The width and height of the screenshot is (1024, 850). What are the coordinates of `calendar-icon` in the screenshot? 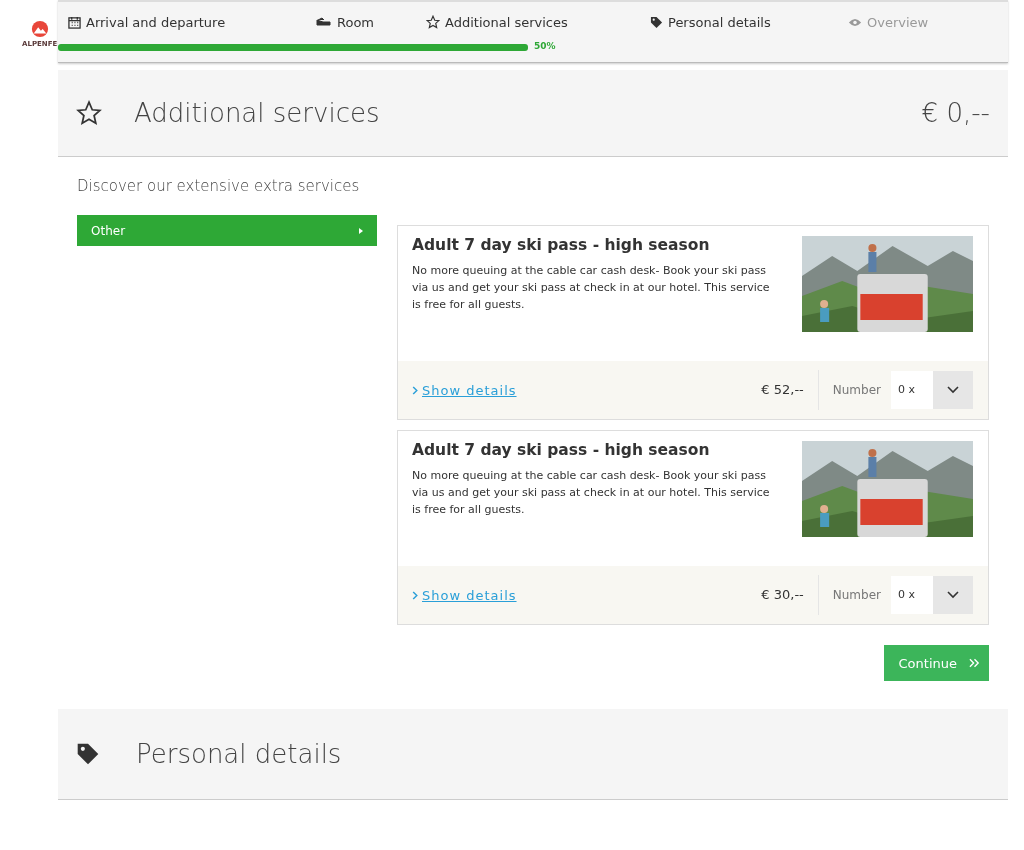 It's located at (74, 22).